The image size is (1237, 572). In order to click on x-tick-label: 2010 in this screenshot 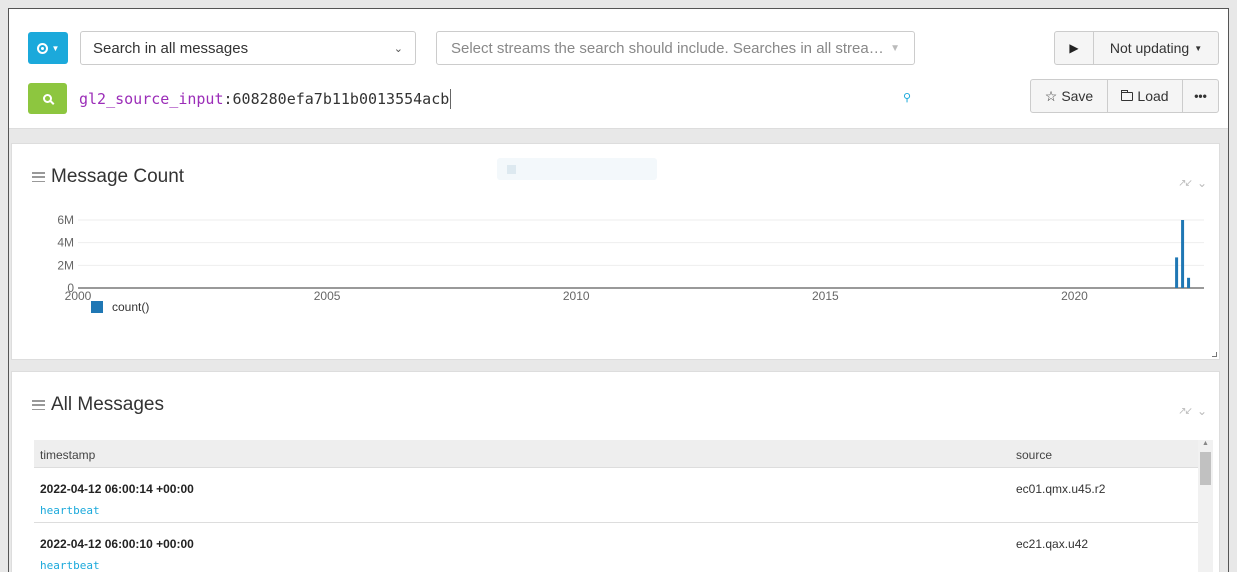, I will do `click(576, 296)`.